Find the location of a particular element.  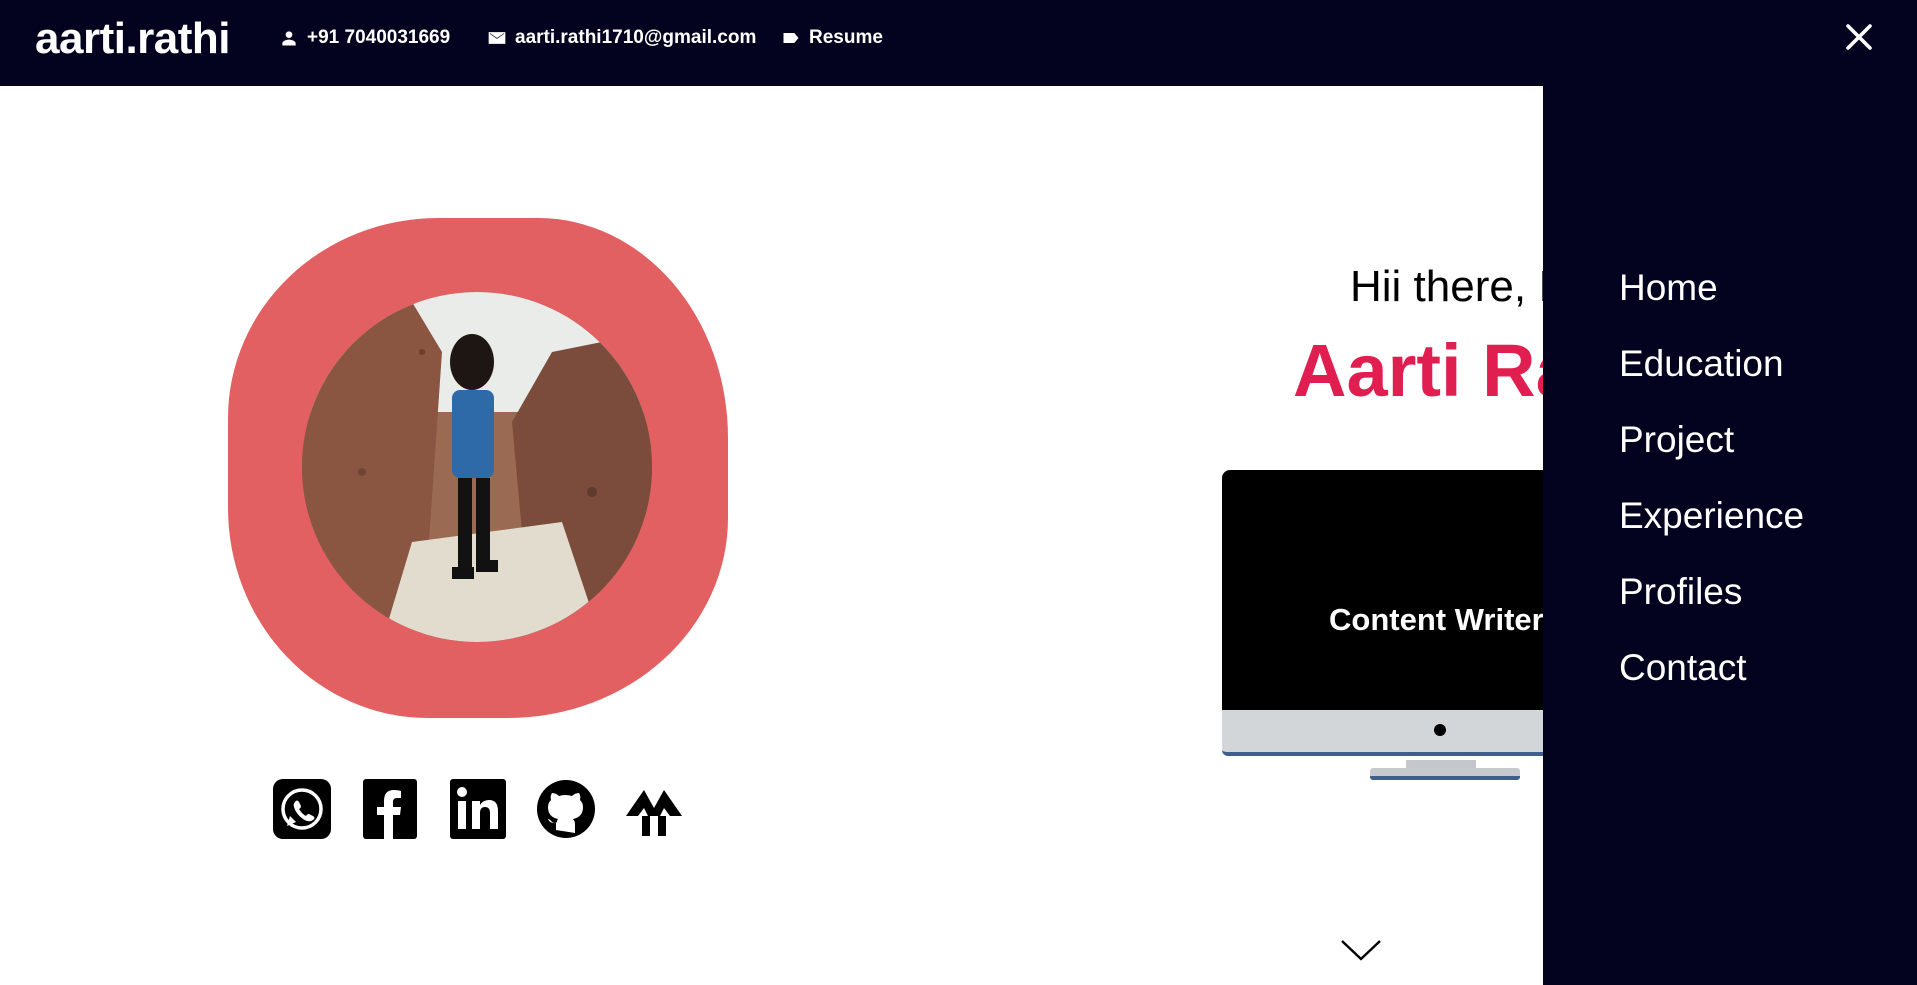

menu-item-experience: Experience is located at coordinates (1711, 532).